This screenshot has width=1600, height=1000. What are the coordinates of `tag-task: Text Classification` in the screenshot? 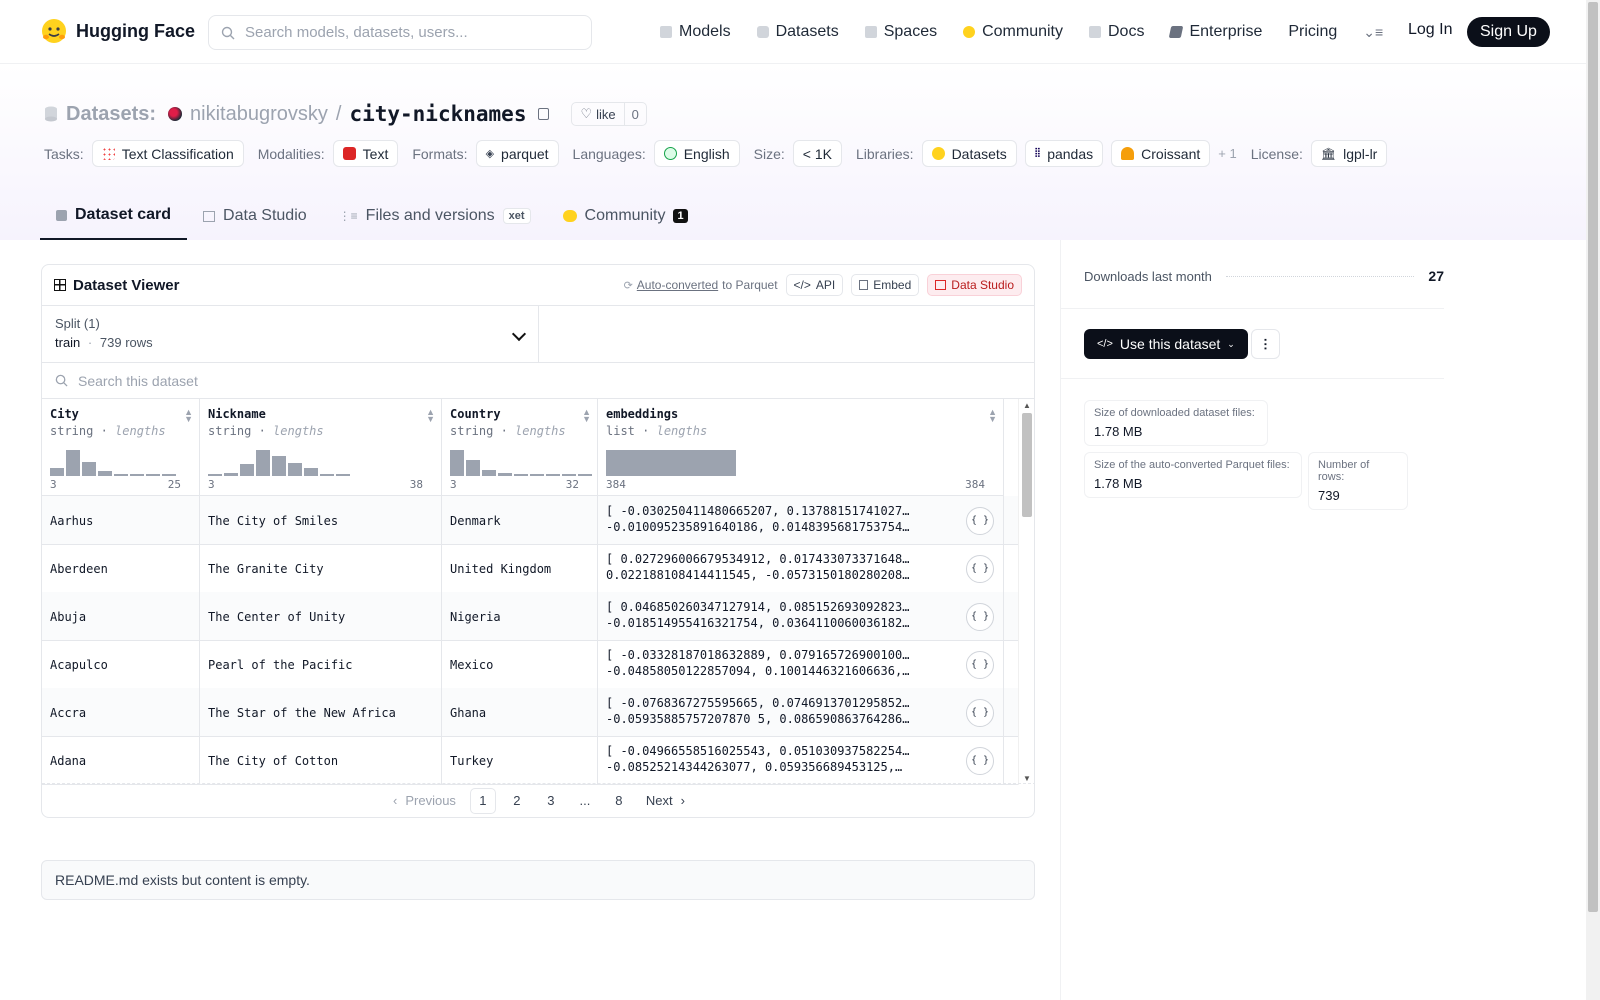 It's located at (167, 153).